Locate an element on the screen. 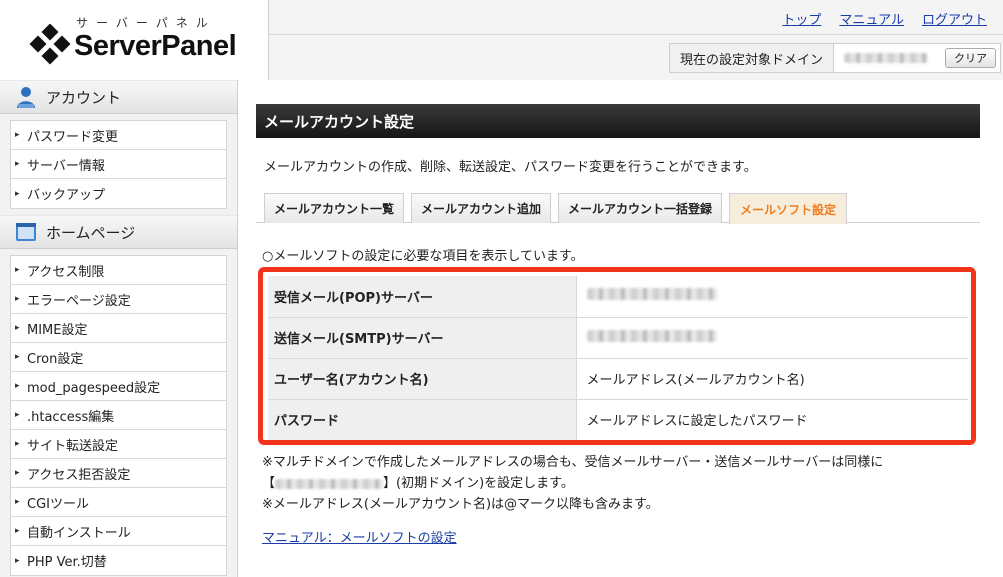  logo-kana: サーバーパネル is located at coordinates (146, 23).